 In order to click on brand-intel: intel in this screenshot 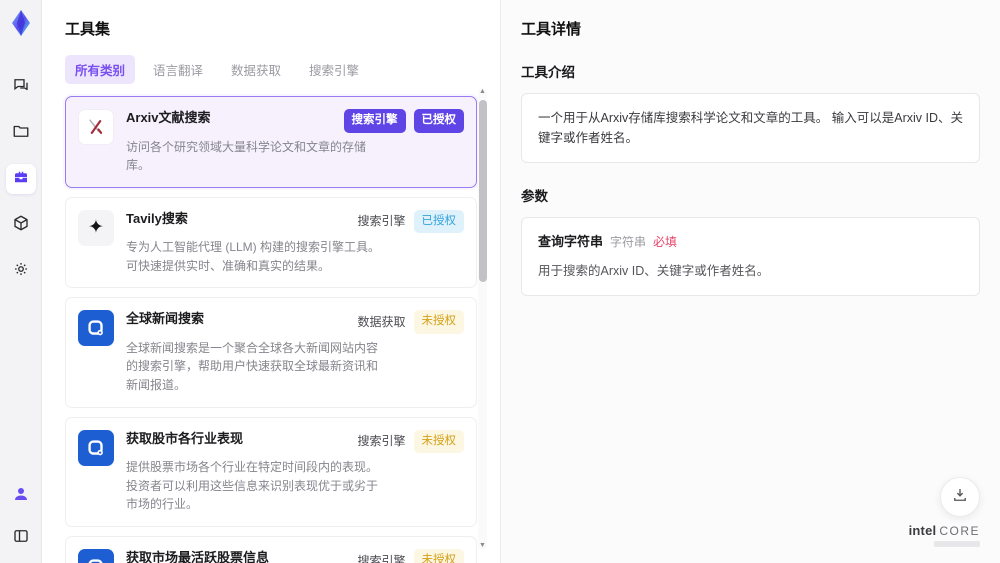, I will do `click(922, 530)`.